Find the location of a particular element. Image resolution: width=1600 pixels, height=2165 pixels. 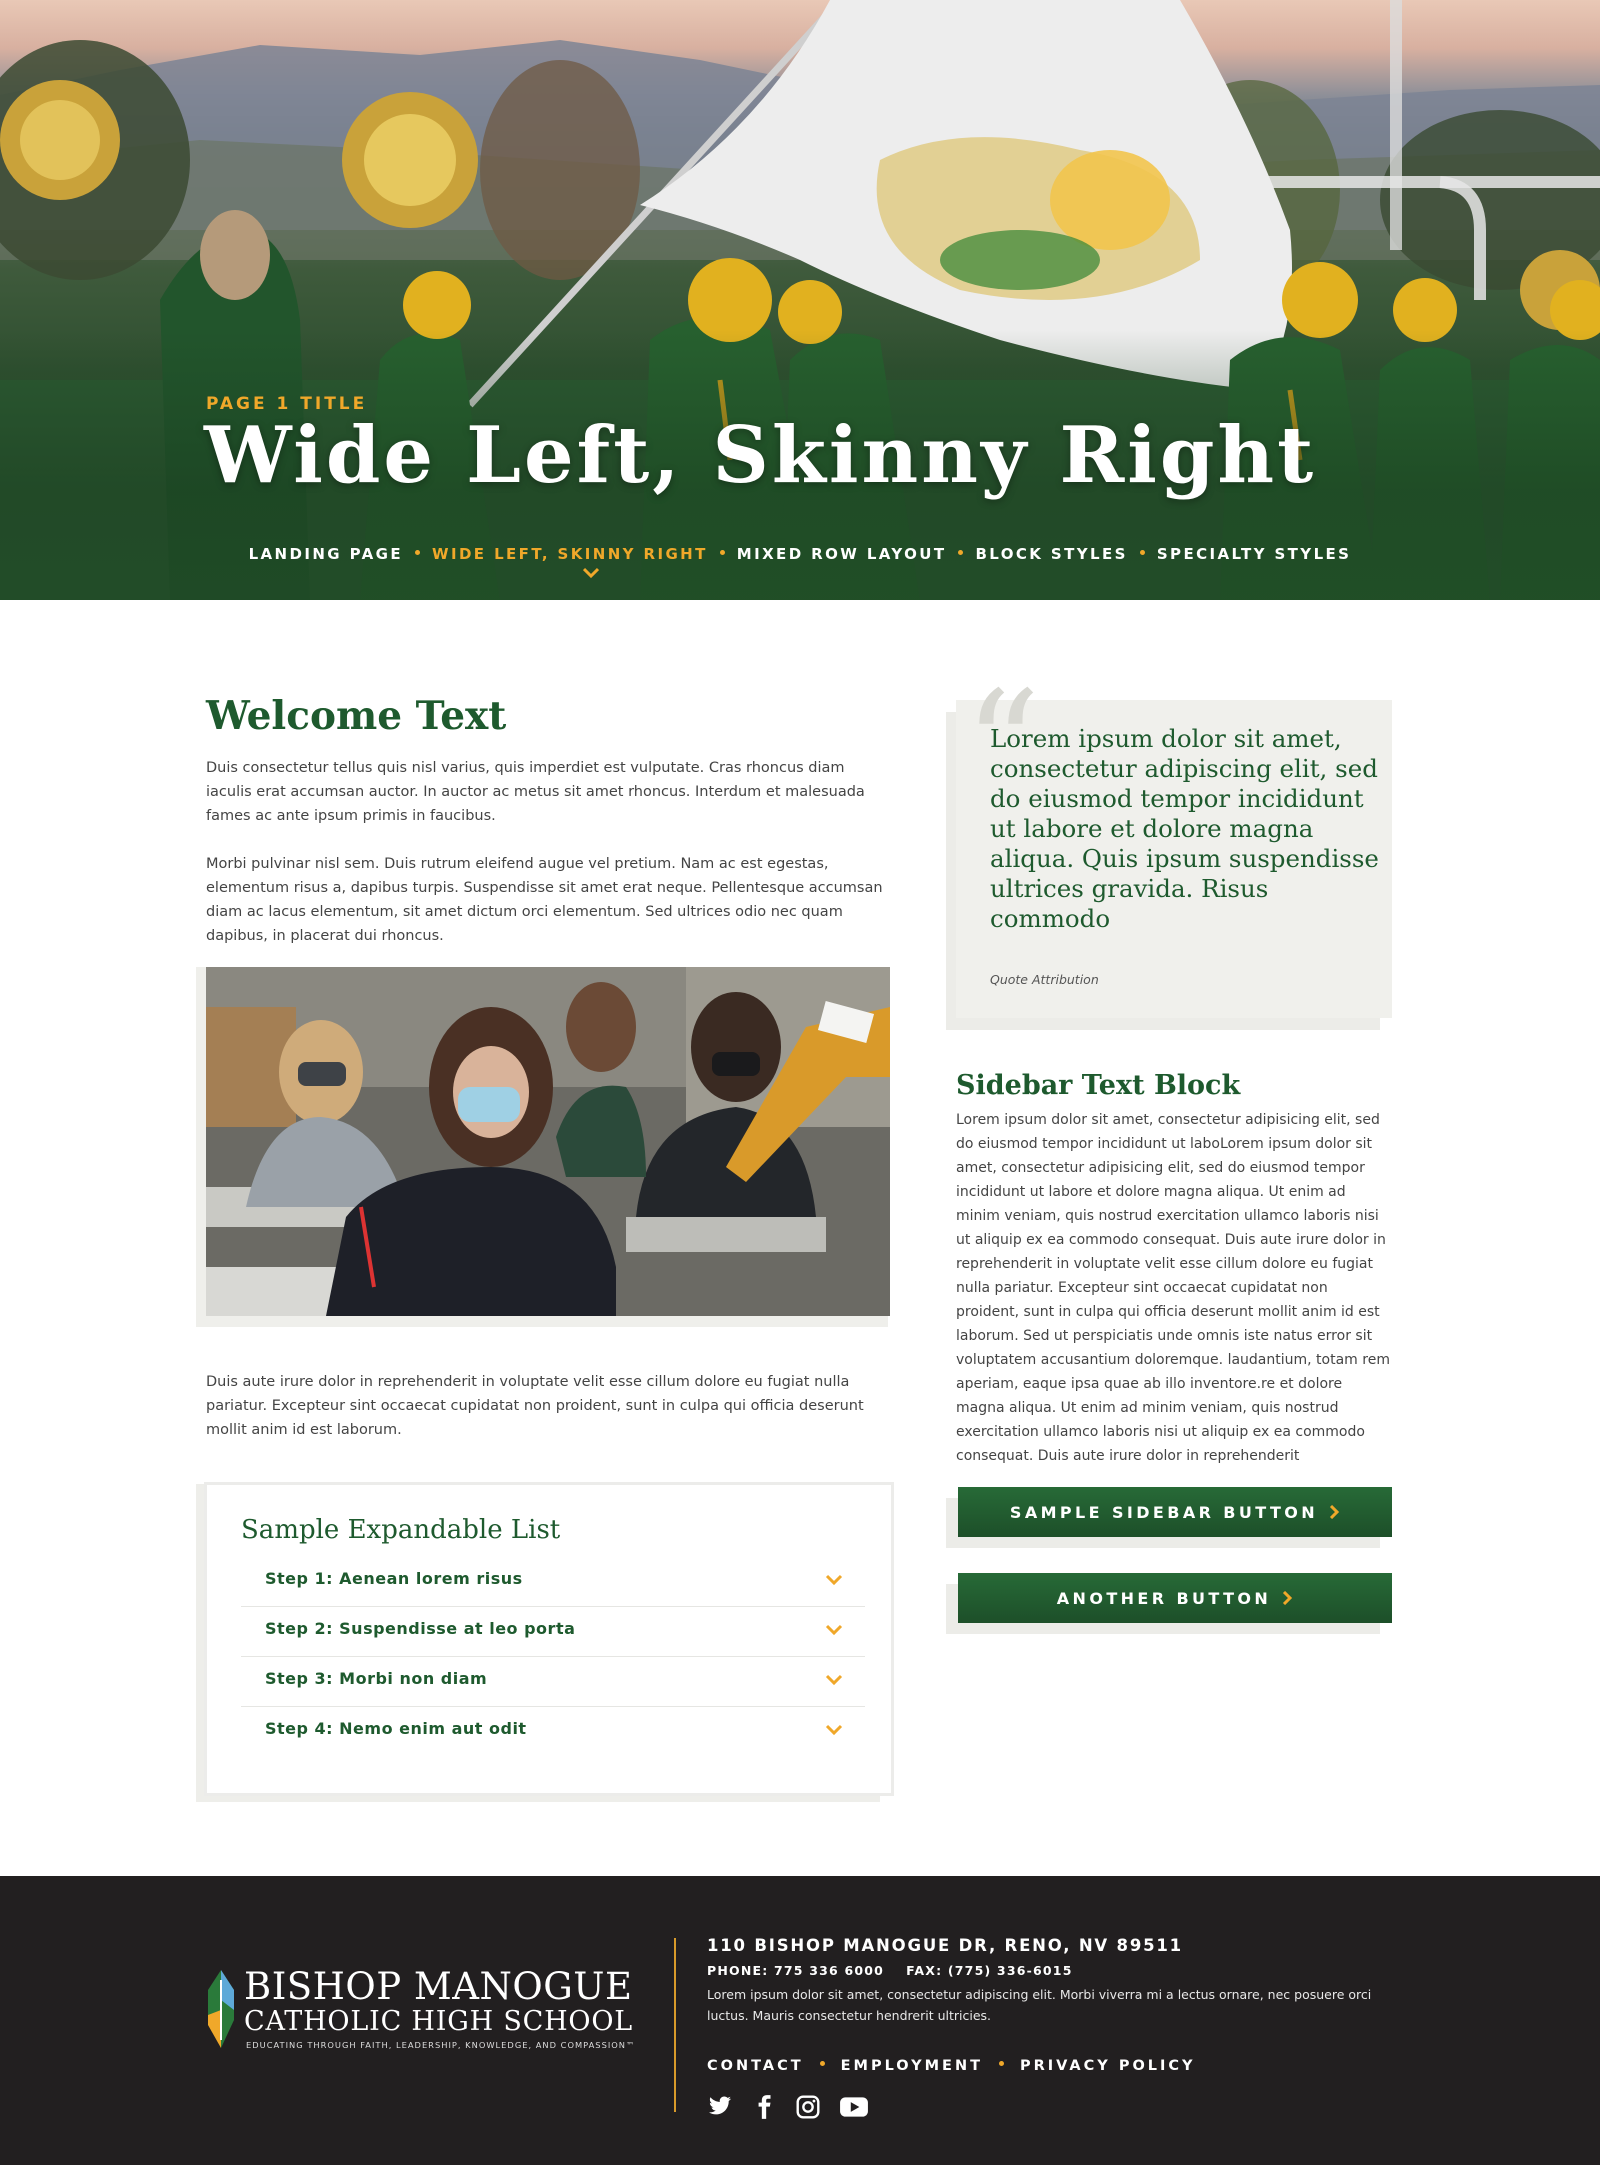

accordion-item-label: Step 4: Nemo enim aut odit is located at coordinates (396, 1728).